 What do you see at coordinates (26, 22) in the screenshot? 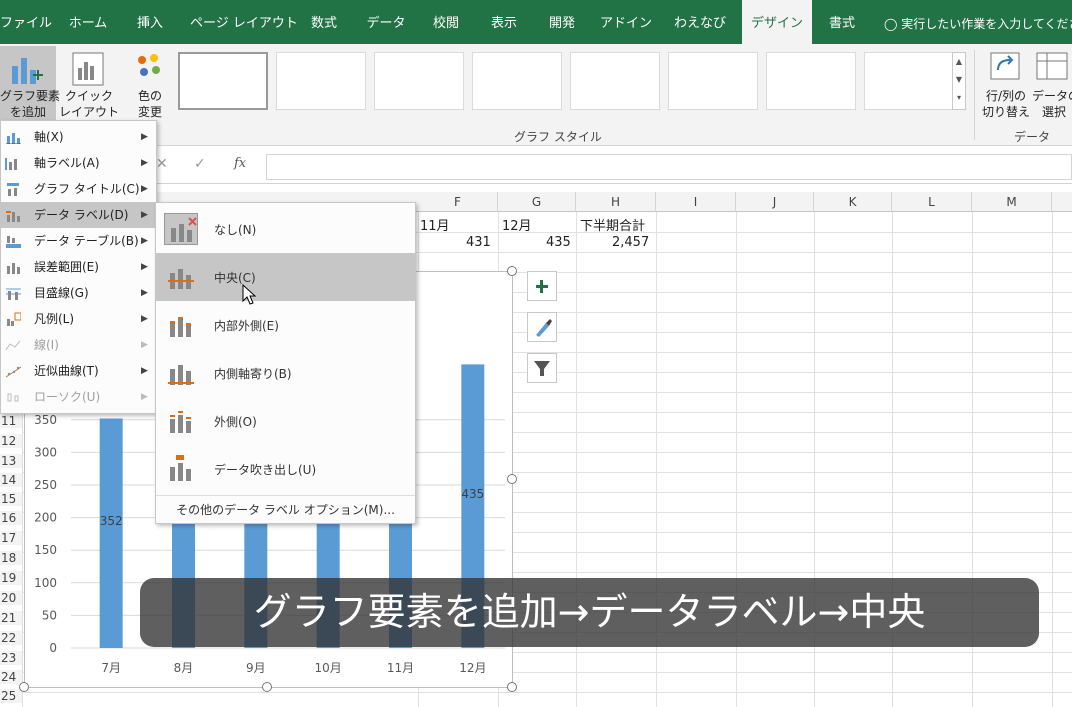
I see `tab-file: ファイル` at bounding box center [26, 22].